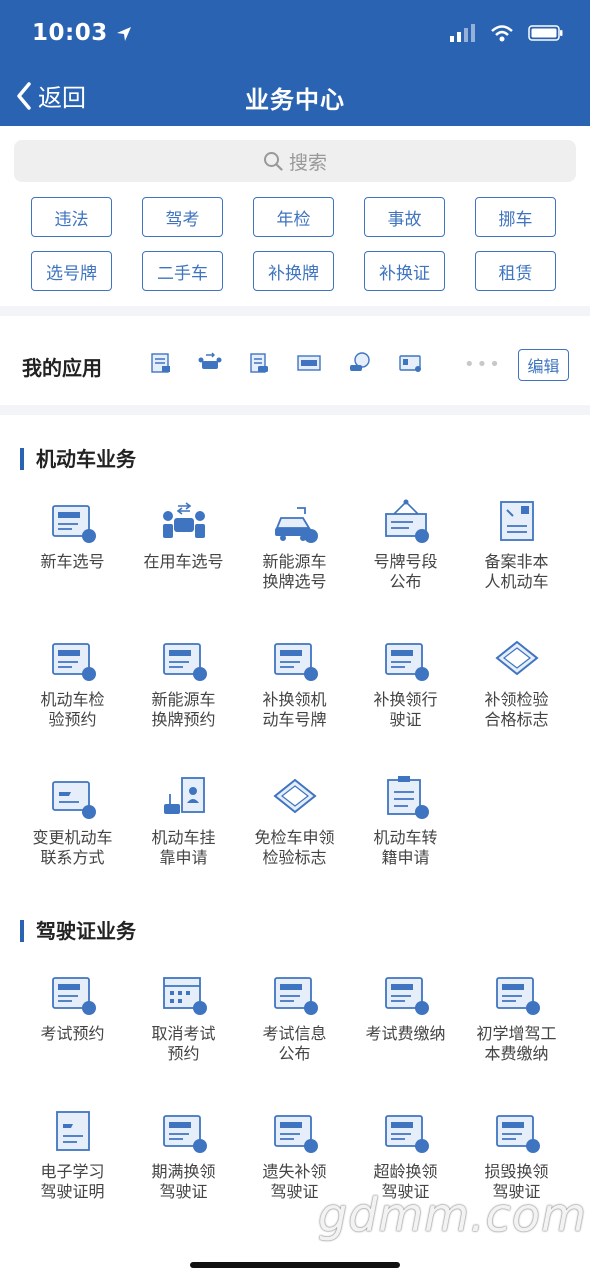 Image resolution: width=590 pixels, height=1278 pixels. What do you see at coordinates (72, 547) in the screenshot?
I see `service-item: 新车选号` at bounding box center [72, 547].